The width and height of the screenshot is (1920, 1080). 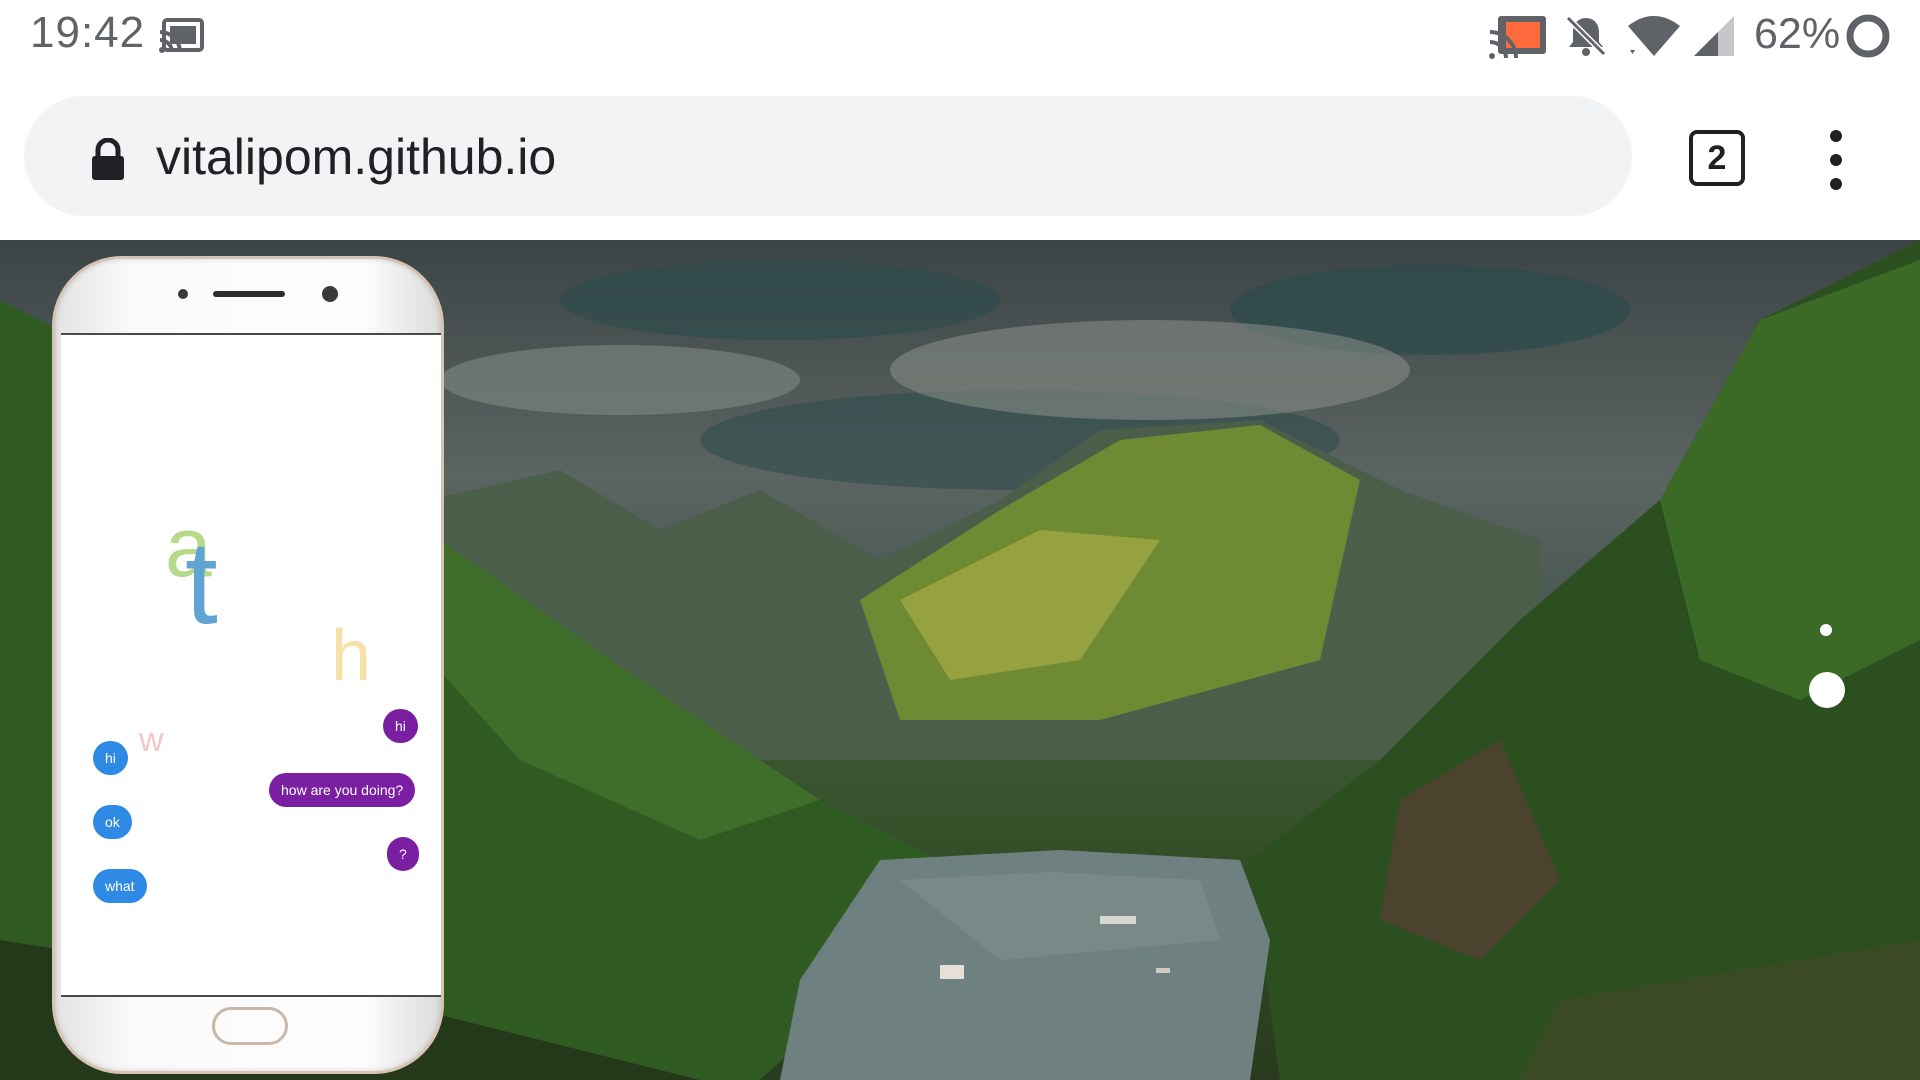 What do you see at coordinates (151, 740) in the screenshot?
I see `floating-letter: w` at bounding box center [151, 740].